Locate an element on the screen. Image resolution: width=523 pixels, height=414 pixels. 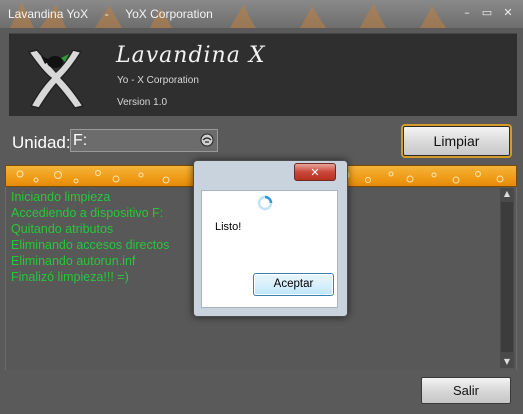
log-line: Iniciando limpieza is located at coordinates (61, 197).